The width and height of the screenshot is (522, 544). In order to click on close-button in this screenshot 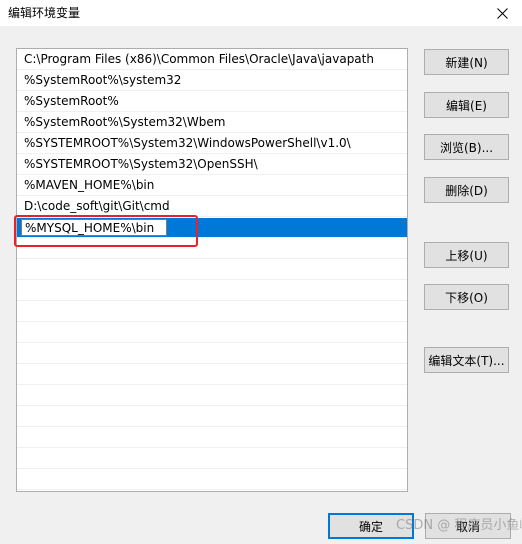, I will do `click(502, 13)`.